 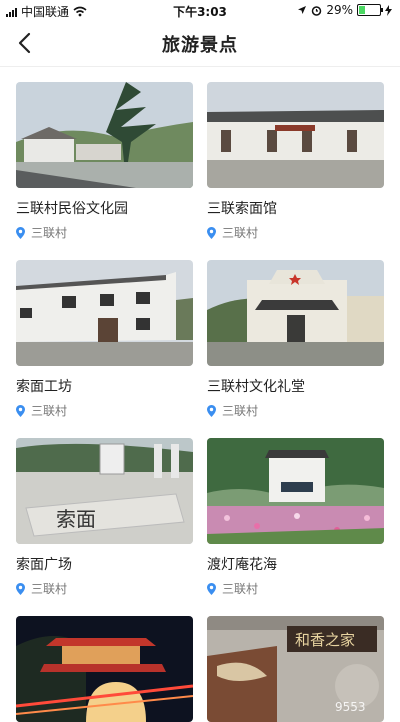 I want to click on attraction-photo: 和香之家 9553, so click(x=295, y=669).